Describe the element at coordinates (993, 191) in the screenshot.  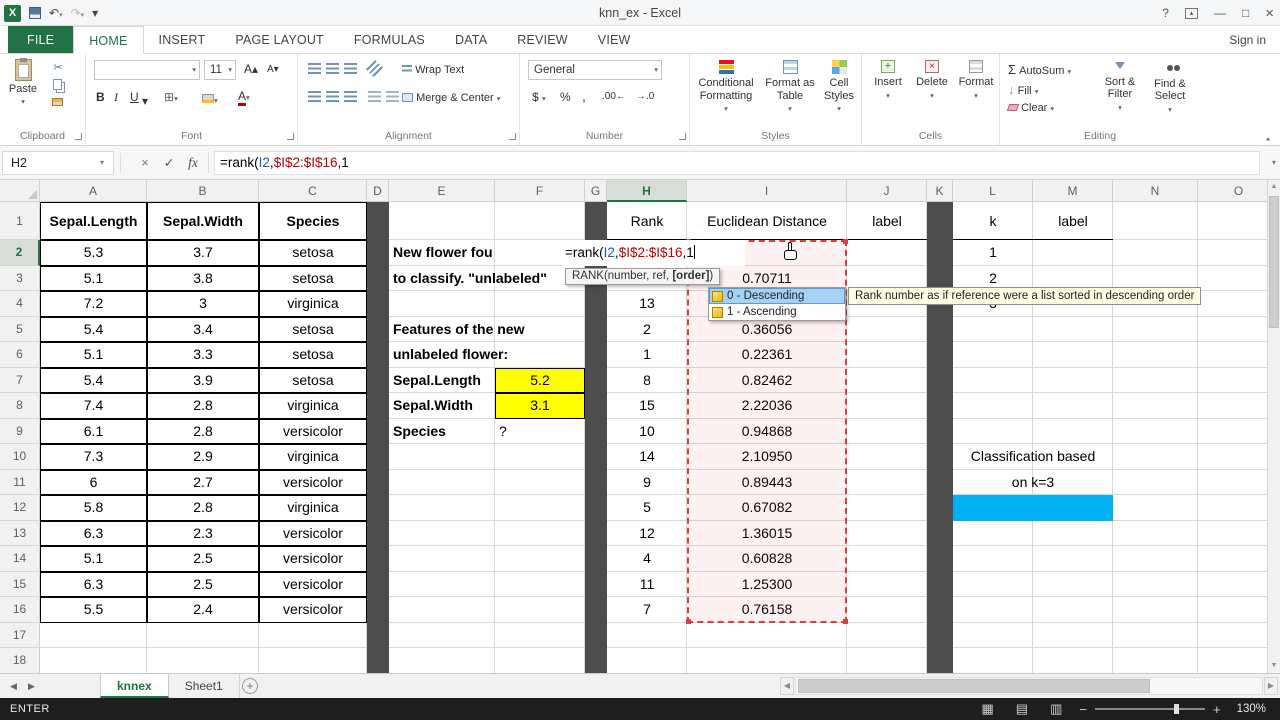
I see `col-header-L: L` at that location.